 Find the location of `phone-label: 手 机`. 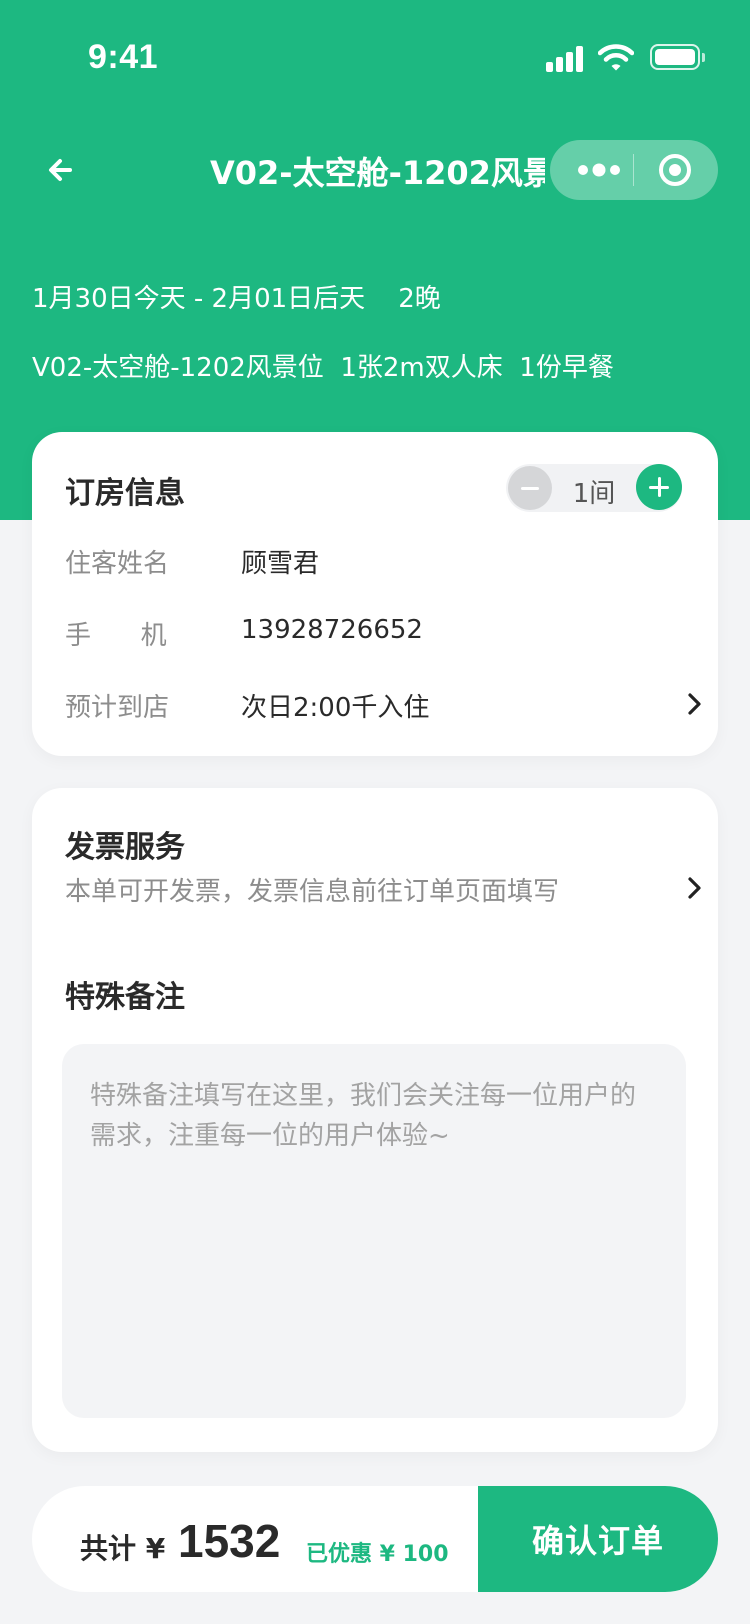

phone-label: 手 机 is located at coordinates (116, 636).